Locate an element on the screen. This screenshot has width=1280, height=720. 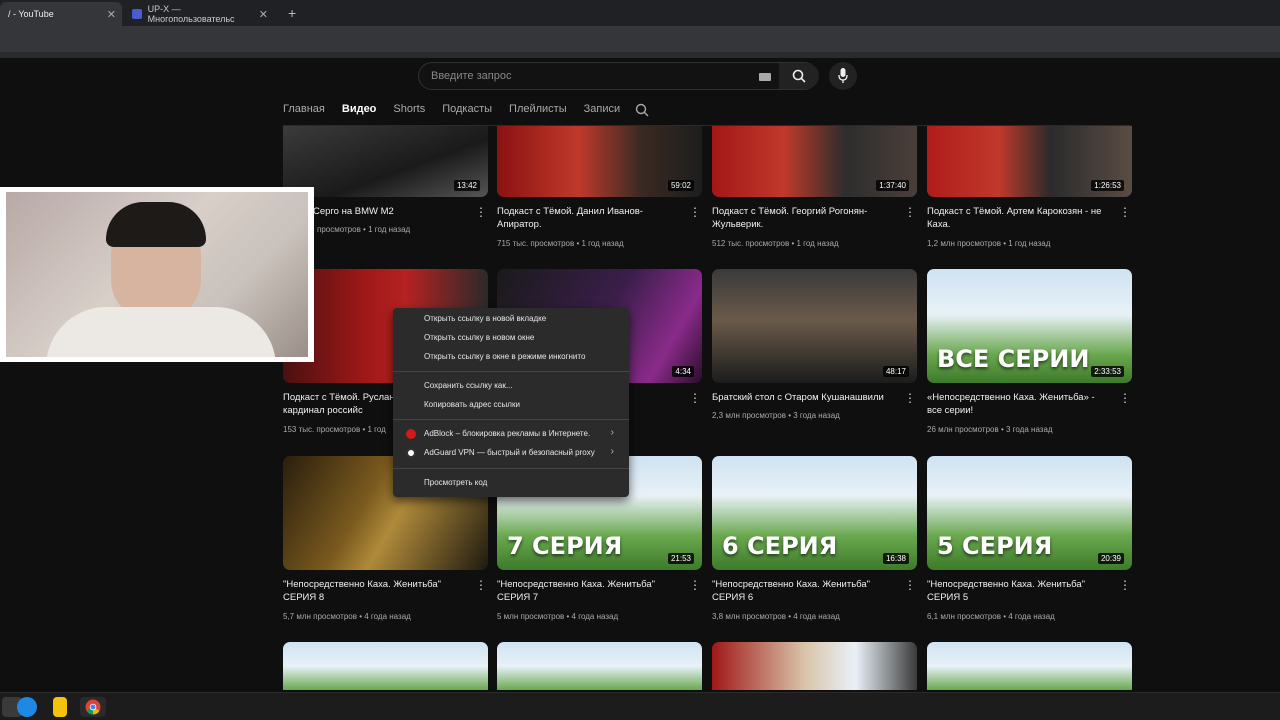
adblock-icon is located at coordinates (411, 434).